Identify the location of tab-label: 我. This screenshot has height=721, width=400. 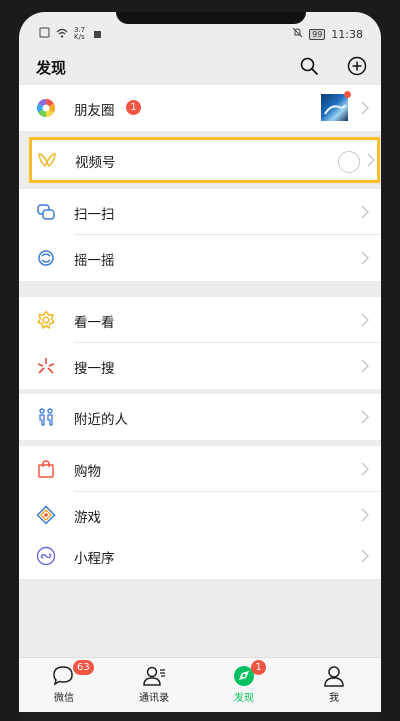
(334, 698).